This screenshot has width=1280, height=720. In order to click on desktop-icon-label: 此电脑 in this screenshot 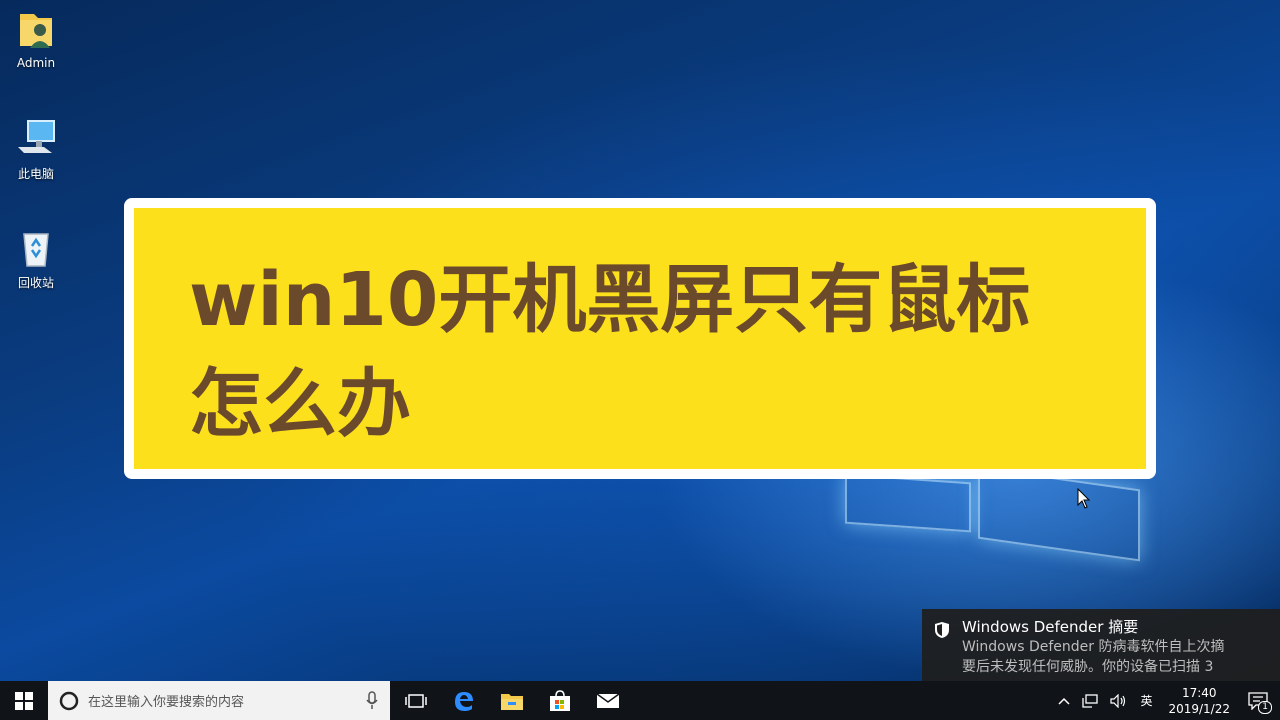, I will do `click(35, 174)`.